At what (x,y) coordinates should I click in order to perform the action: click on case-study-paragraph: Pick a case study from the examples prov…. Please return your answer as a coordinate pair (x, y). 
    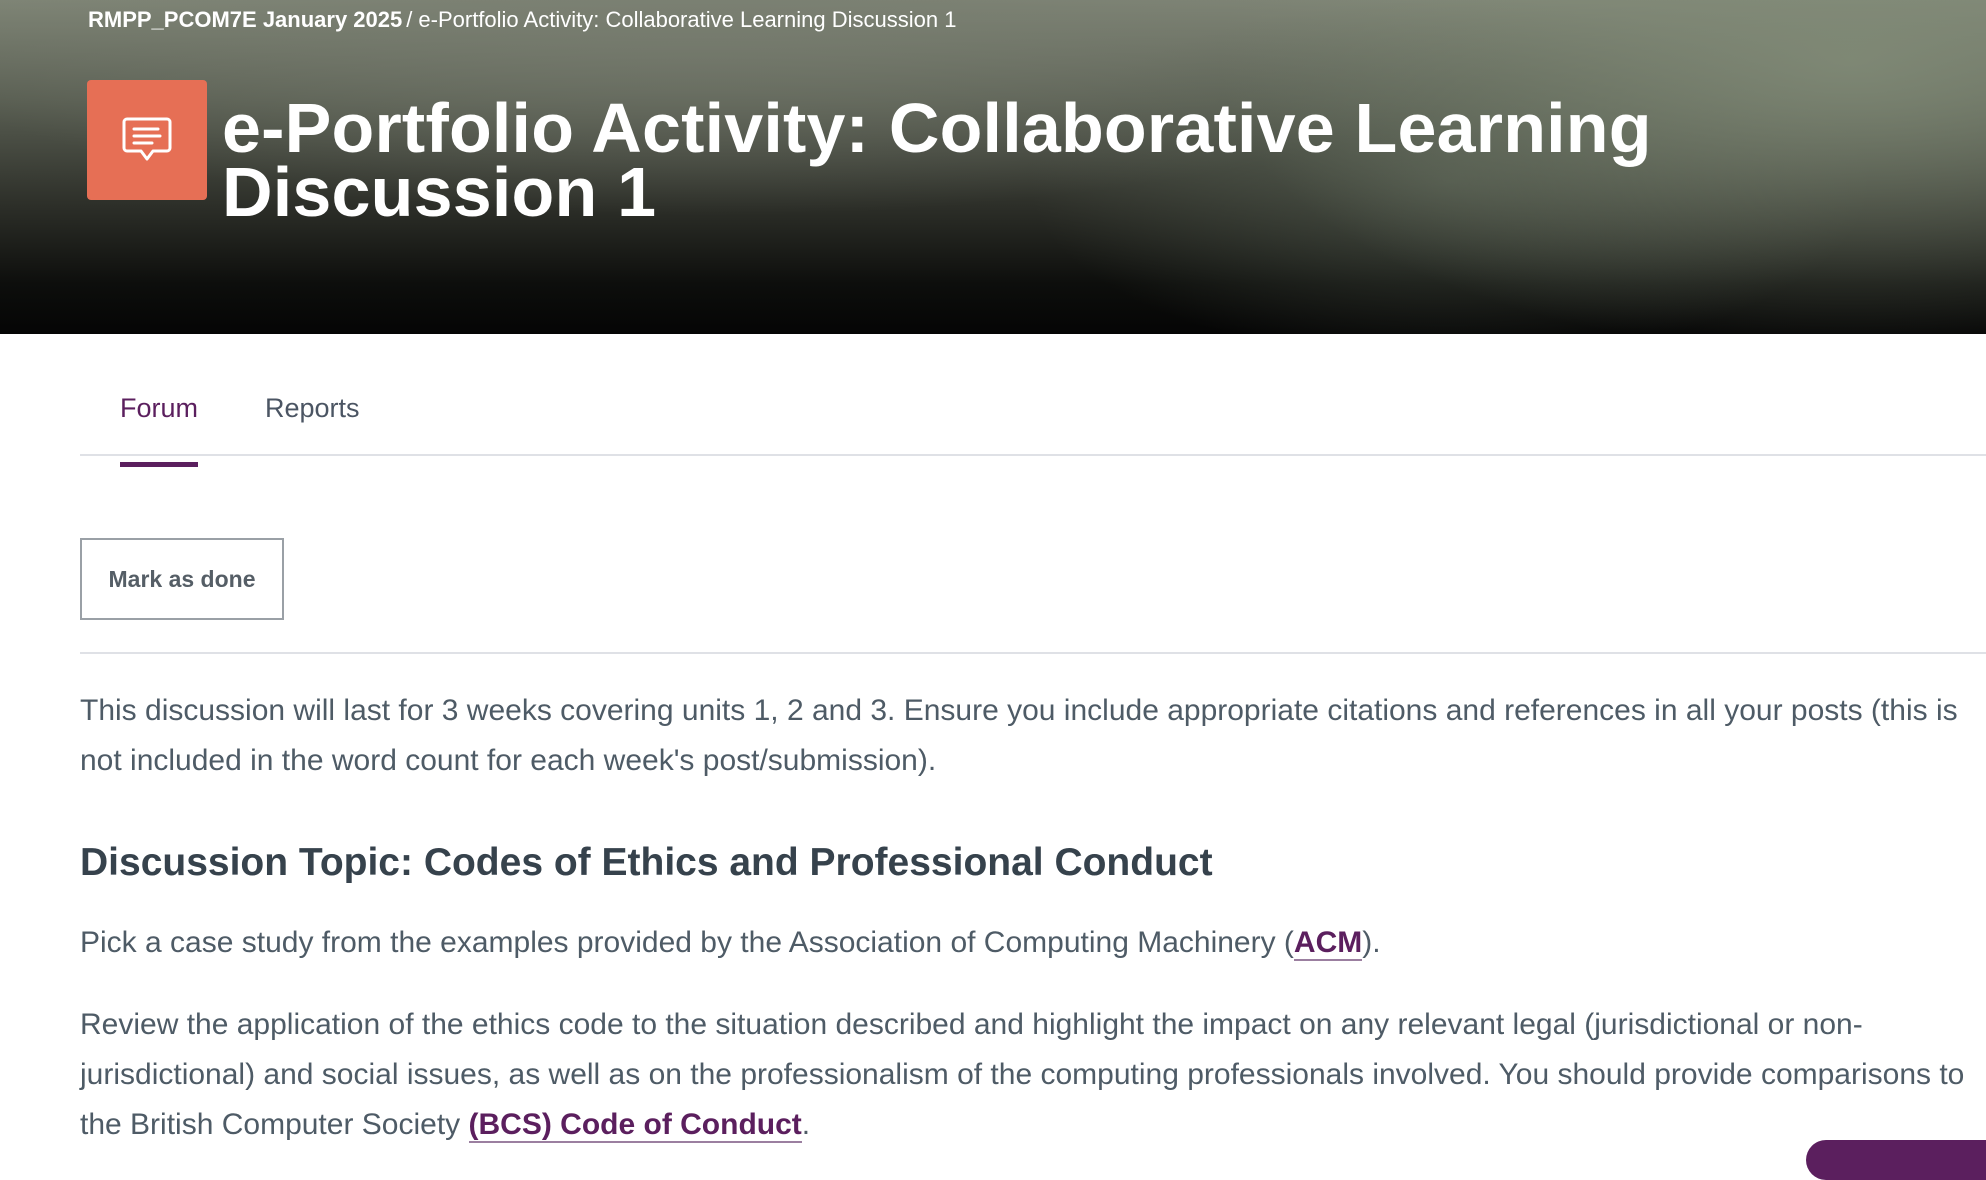
    Looking at the image, I should click on (730, 943).